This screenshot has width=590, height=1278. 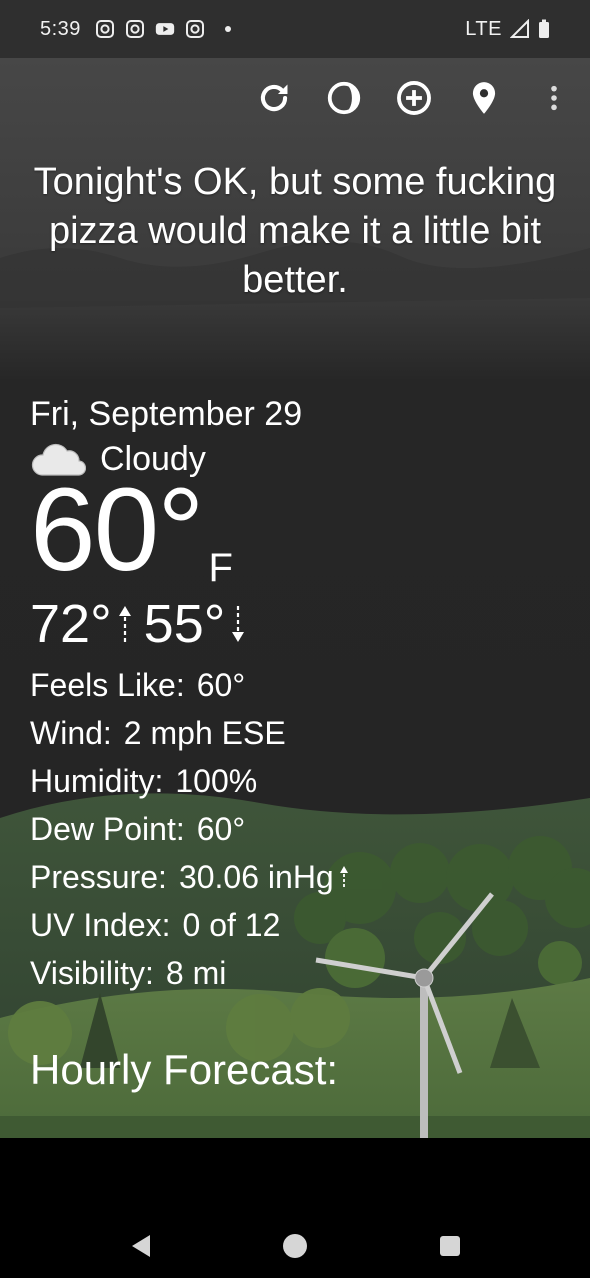 What do you see at coordinates (97, 781) in the screenshot?
I see `humidity-label: Humidity:` at bounding box center [97, 781].